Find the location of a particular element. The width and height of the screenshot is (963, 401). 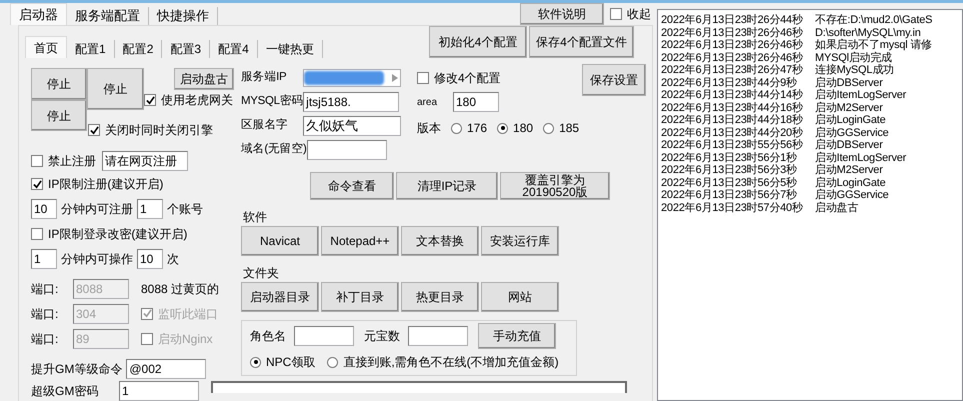

button: 命令查看 is located at coordinates (352, 186).